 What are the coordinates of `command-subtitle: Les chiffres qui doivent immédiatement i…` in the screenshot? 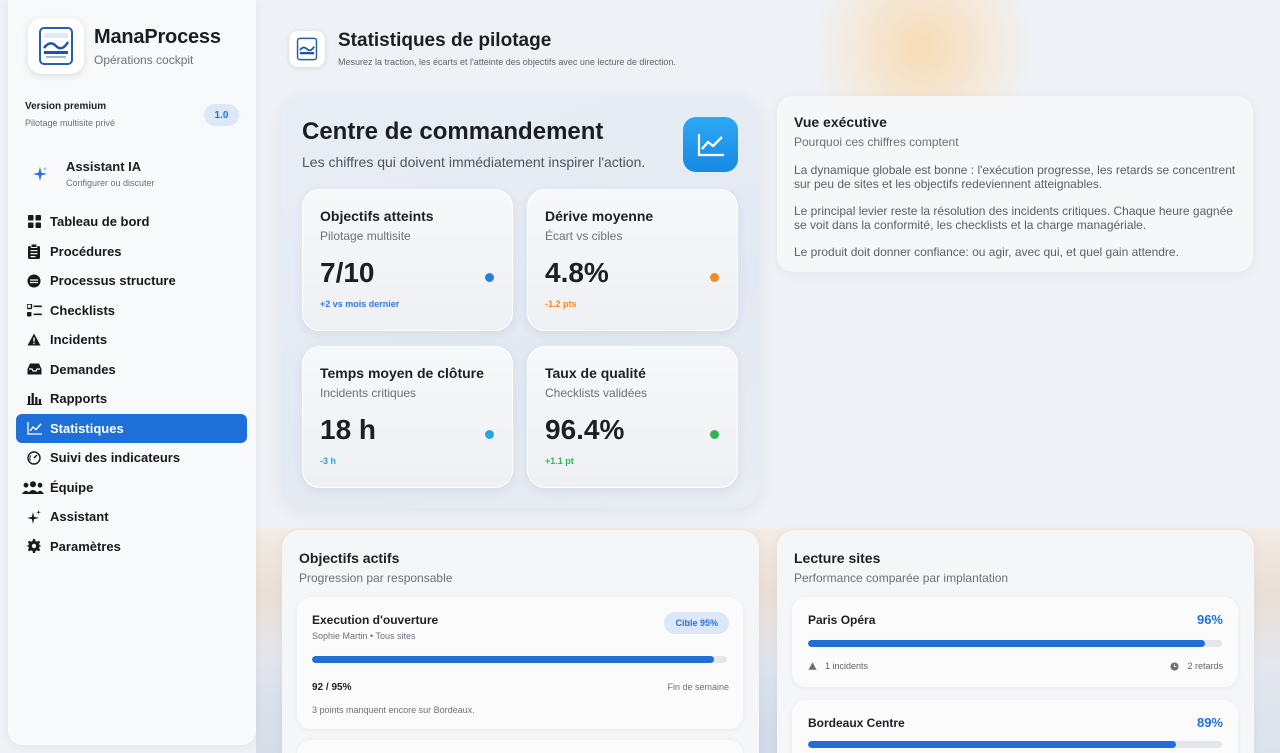 It's located at (474, 162).